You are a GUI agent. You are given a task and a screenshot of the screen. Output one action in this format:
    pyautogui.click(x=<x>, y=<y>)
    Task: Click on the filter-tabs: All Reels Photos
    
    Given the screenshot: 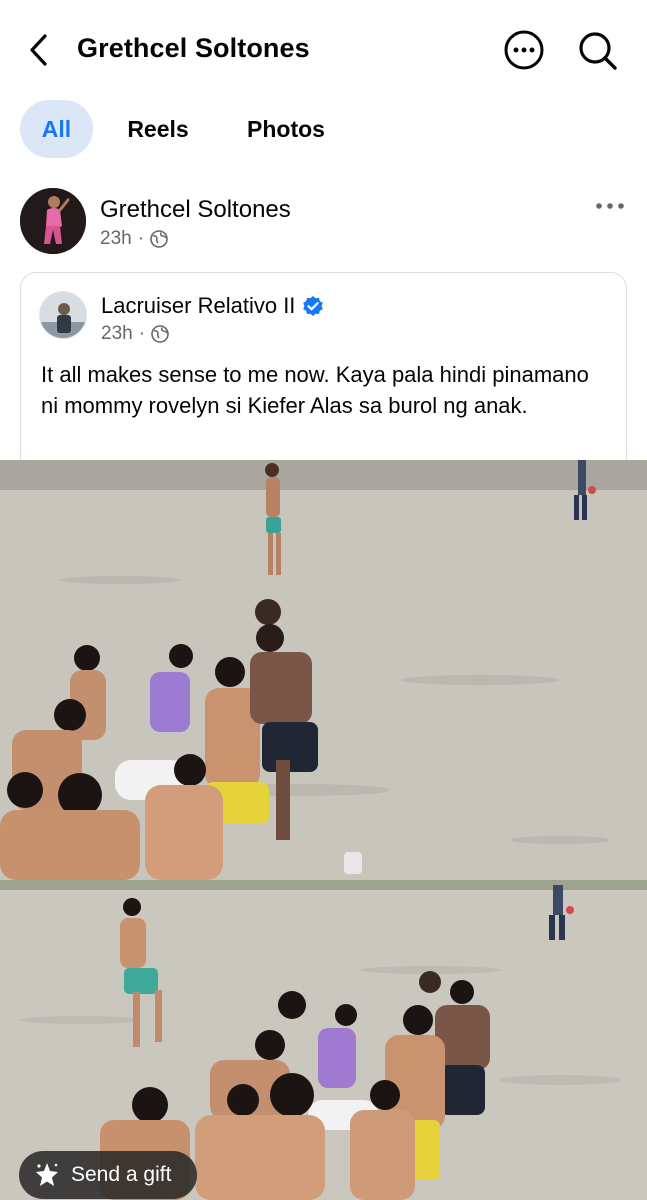 What is the action you would take?
    pyautogui.click(x=323, y=129)
    